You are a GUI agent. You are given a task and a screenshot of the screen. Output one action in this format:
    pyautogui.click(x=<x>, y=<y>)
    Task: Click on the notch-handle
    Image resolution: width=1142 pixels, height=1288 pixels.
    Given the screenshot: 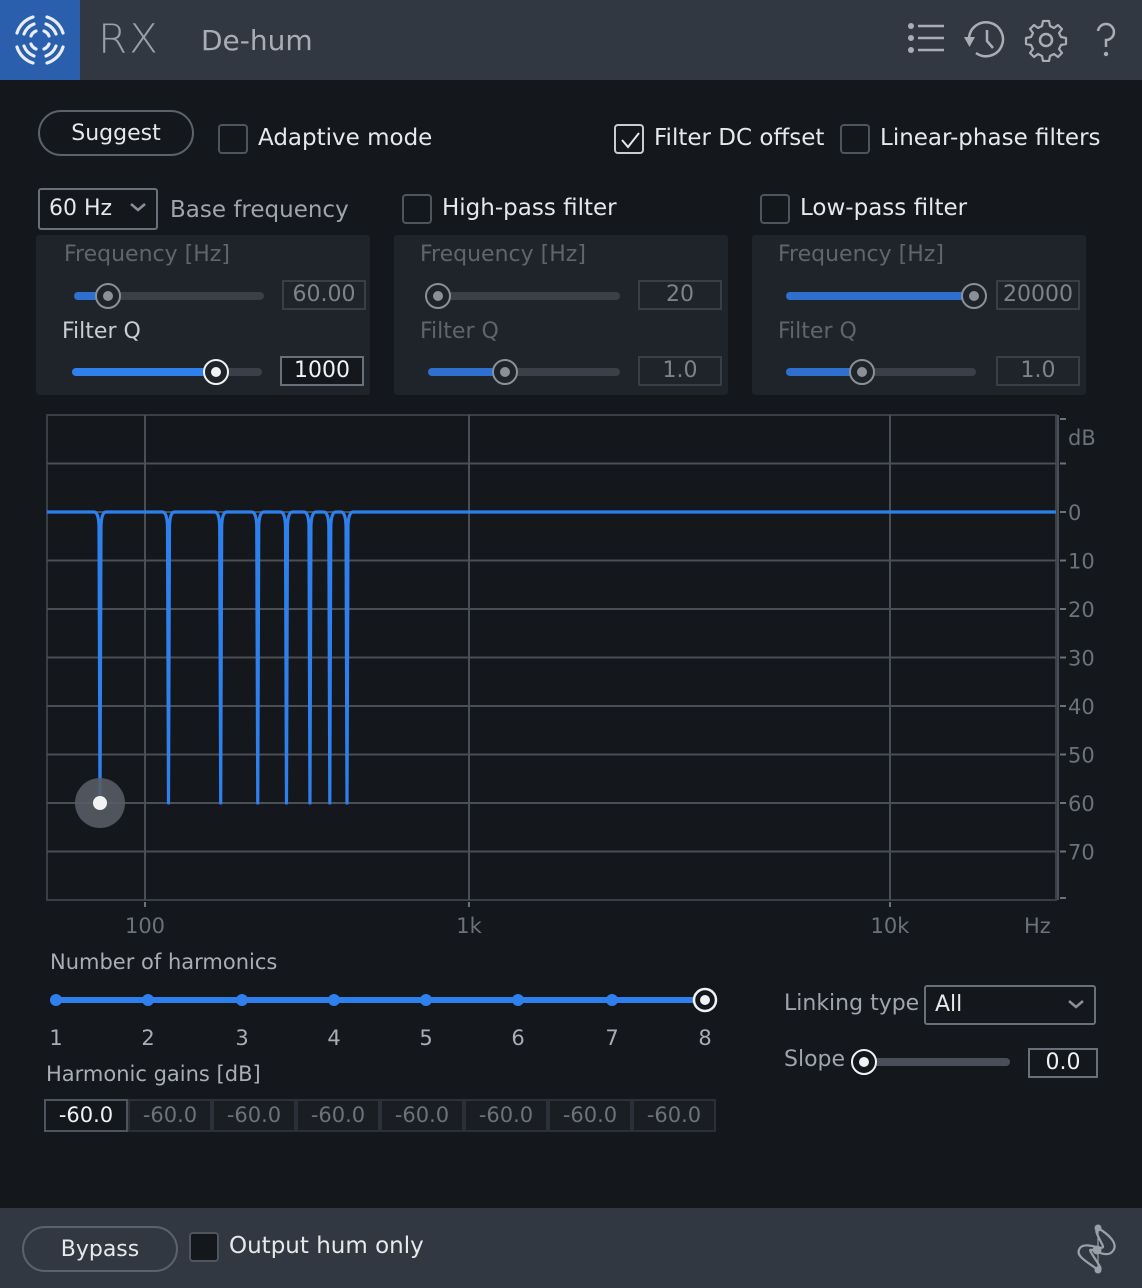 What is the action you would take?
    pyautogui.click(x=100, y=803)
    